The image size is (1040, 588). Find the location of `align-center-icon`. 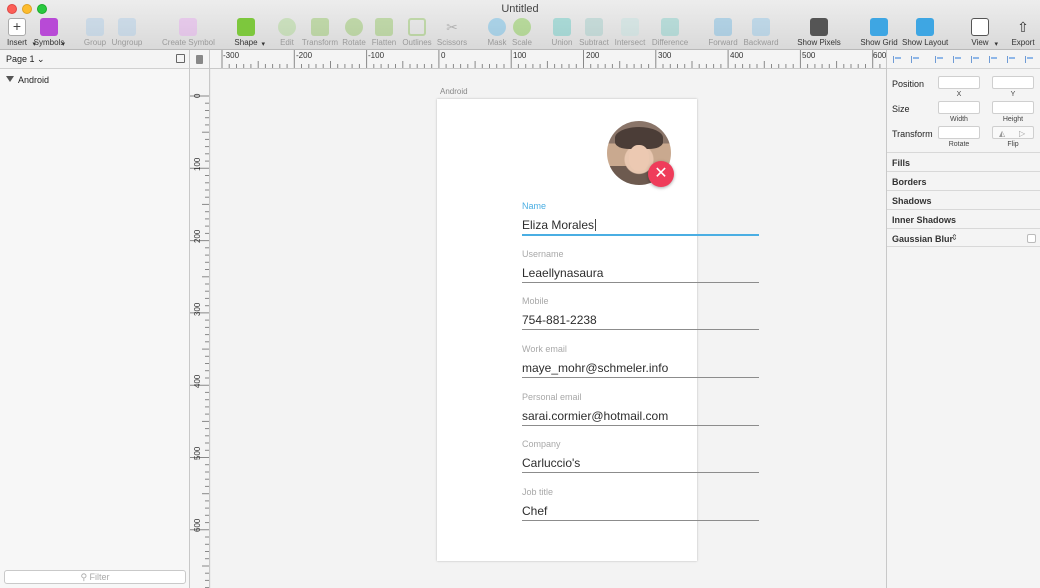

align-center-icon is located at coordinates (957, 59).